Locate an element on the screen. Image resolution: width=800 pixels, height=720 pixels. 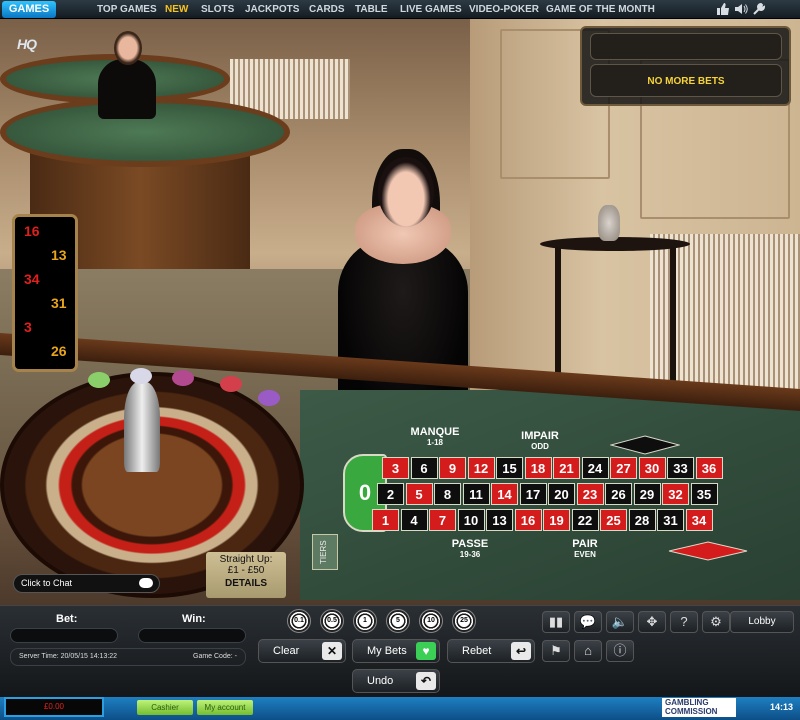
bet-number-14: 14 is located at coordinates (504, 494).